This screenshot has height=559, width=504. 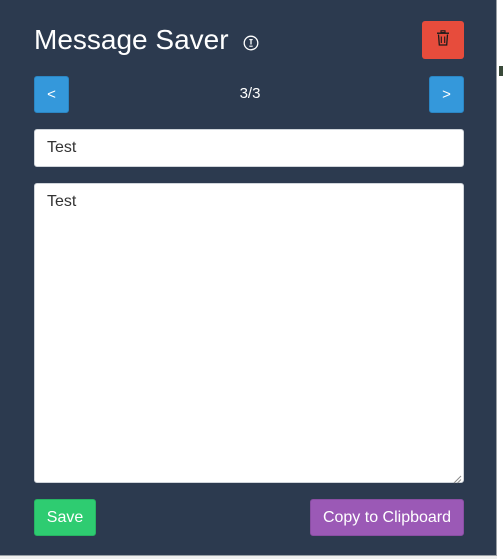 What do you see at coordinates (500, 279) in the screenshot?
I see `background-page-edge` at bounding box center [500, 279].